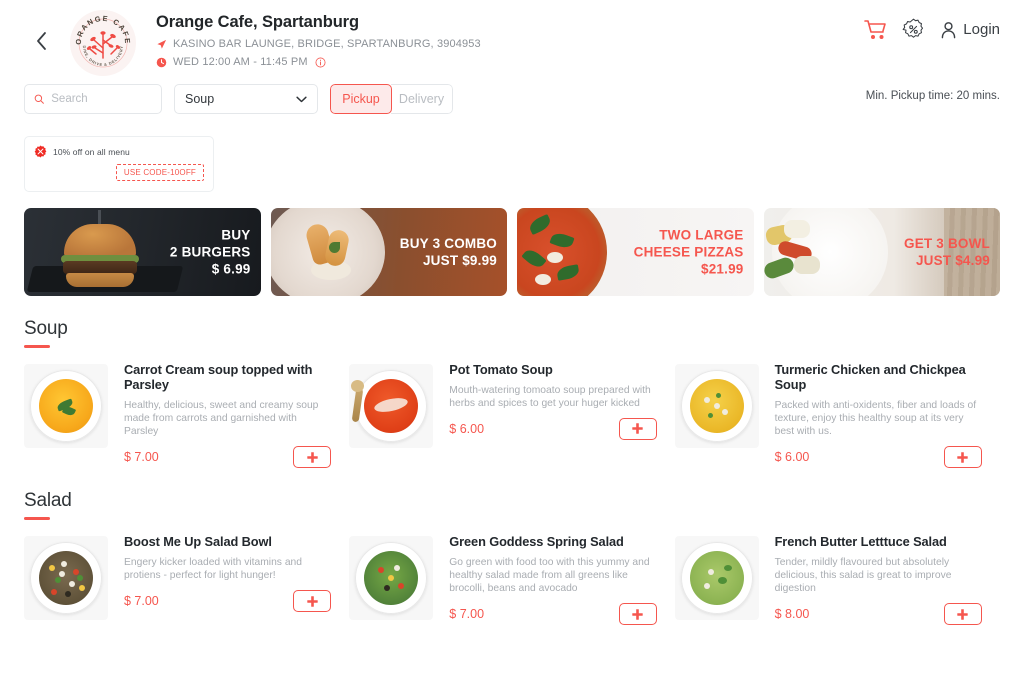 This screenshot has width=1024, height=680. I want to click on item-price: $ 8.00, so click(792, 614).